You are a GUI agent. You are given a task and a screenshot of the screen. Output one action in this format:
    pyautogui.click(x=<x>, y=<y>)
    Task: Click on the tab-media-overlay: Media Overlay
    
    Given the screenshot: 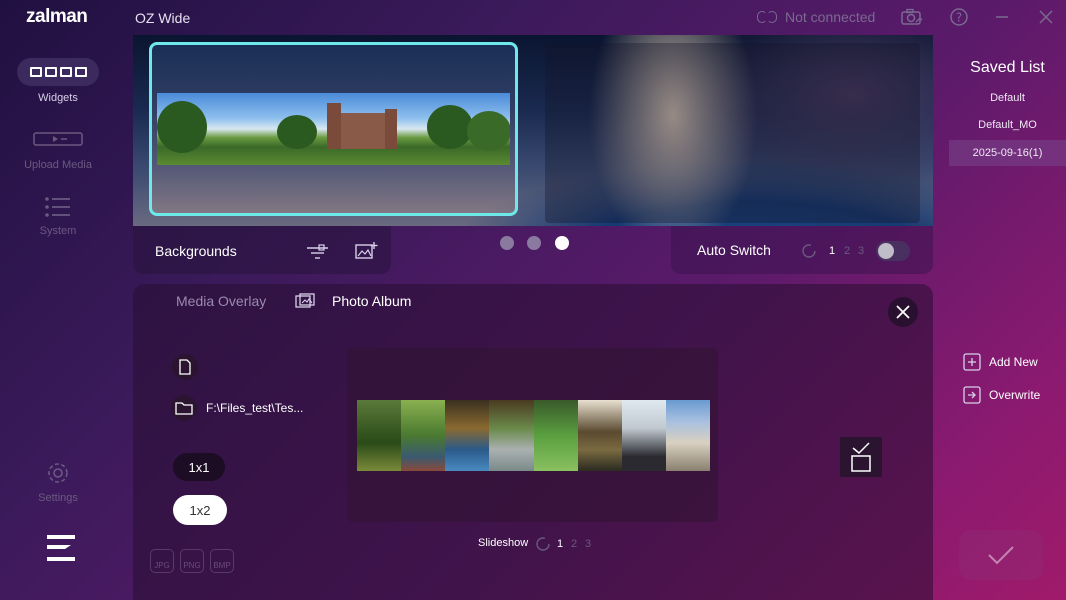 What is the action you would take?
    pyautogui.click(x=221, y=301)
    